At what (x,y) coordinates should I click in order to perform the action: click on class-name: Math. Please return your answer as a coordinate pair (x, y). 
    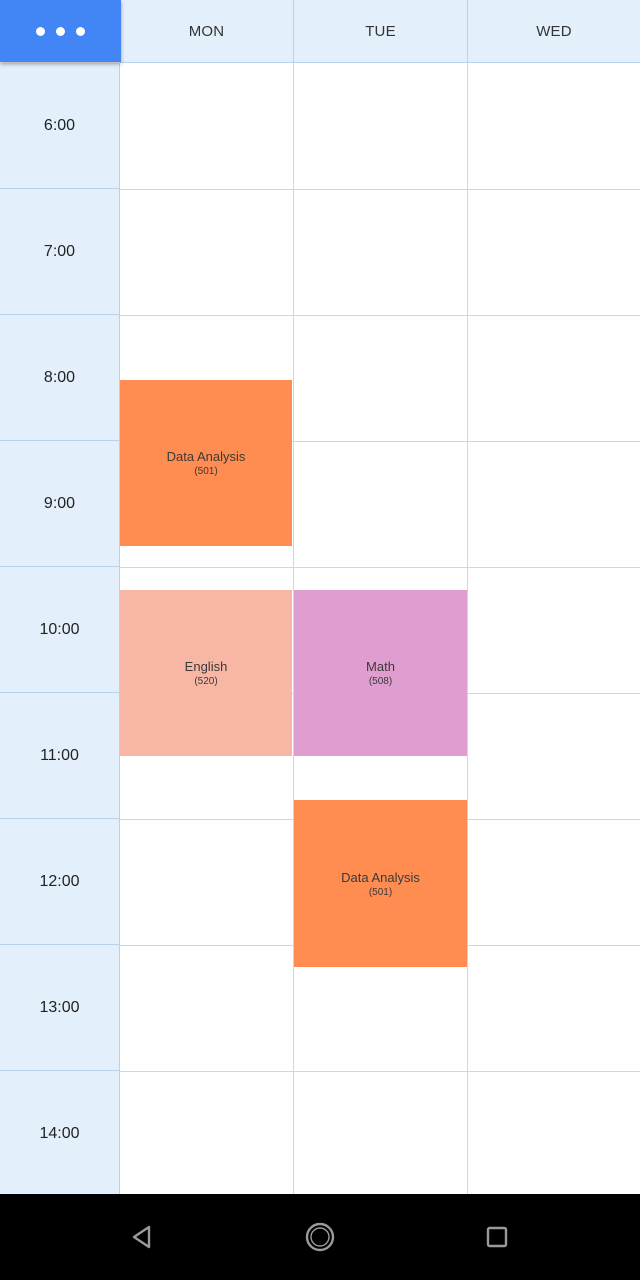
    Looking at the image, I should click on (380, 666).